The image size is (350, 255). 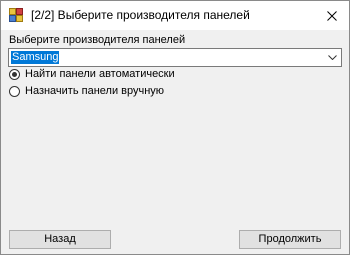 What do you see at coordinates (290, 239) in the screenshot?
I see `continue-button: Продолжить` at bounding box center [290, 239].